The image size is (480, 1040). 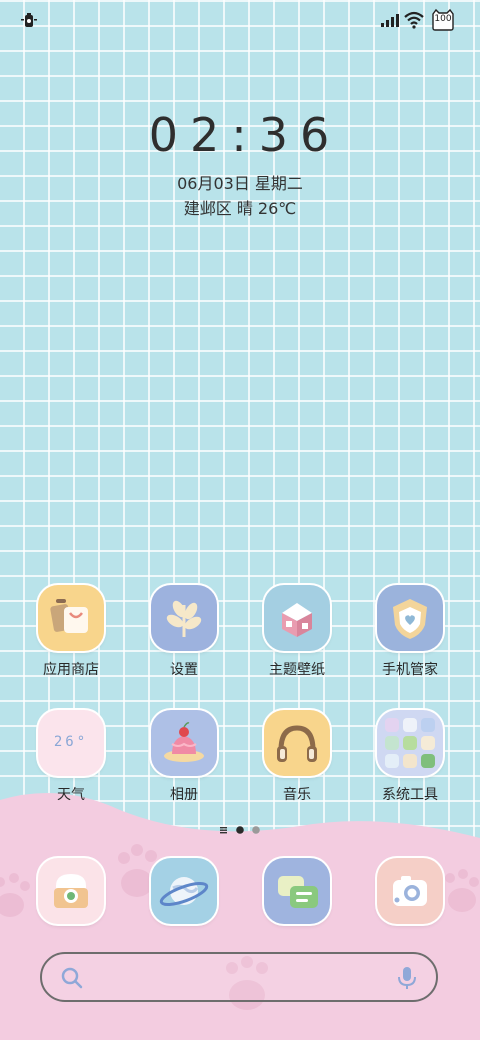 I want to click on system-tools-folder: 系统工具, so click(x=410, y=757).